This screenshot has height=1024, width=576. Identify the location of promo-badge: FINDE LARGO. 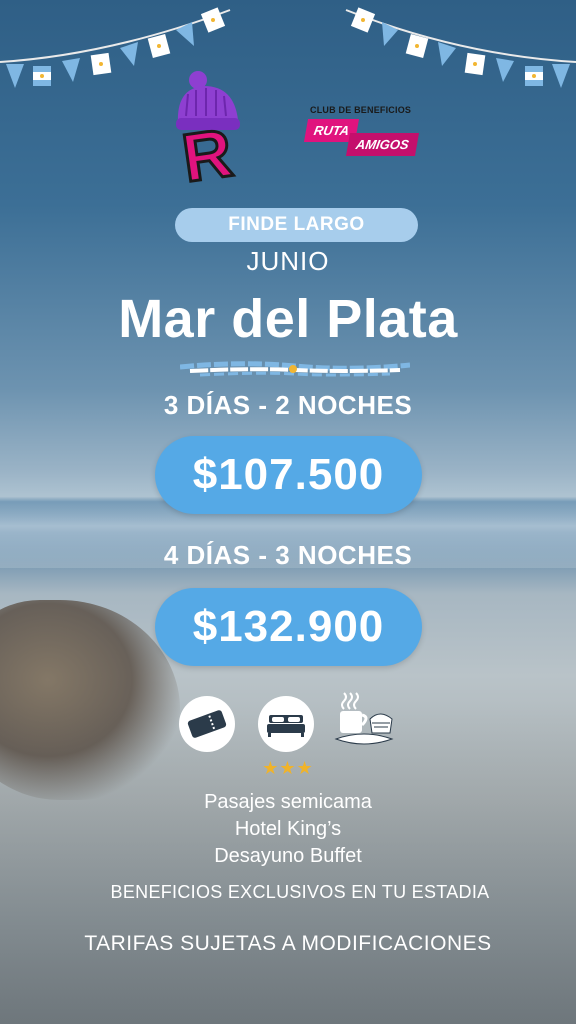
(296, 225).